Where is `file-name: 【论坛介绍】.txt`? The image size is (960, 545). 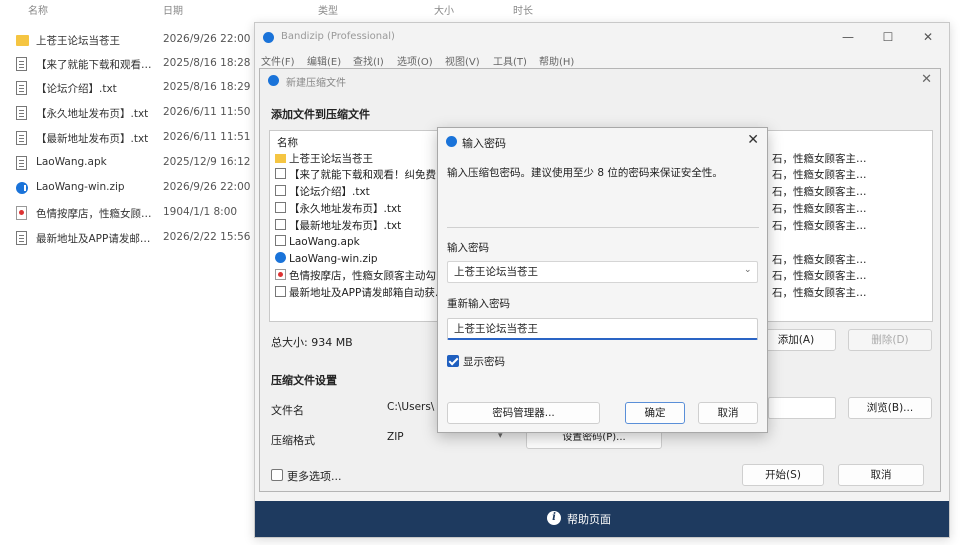
file-name: 【论坛介绍】.txt is located at coordinates (76, 89).